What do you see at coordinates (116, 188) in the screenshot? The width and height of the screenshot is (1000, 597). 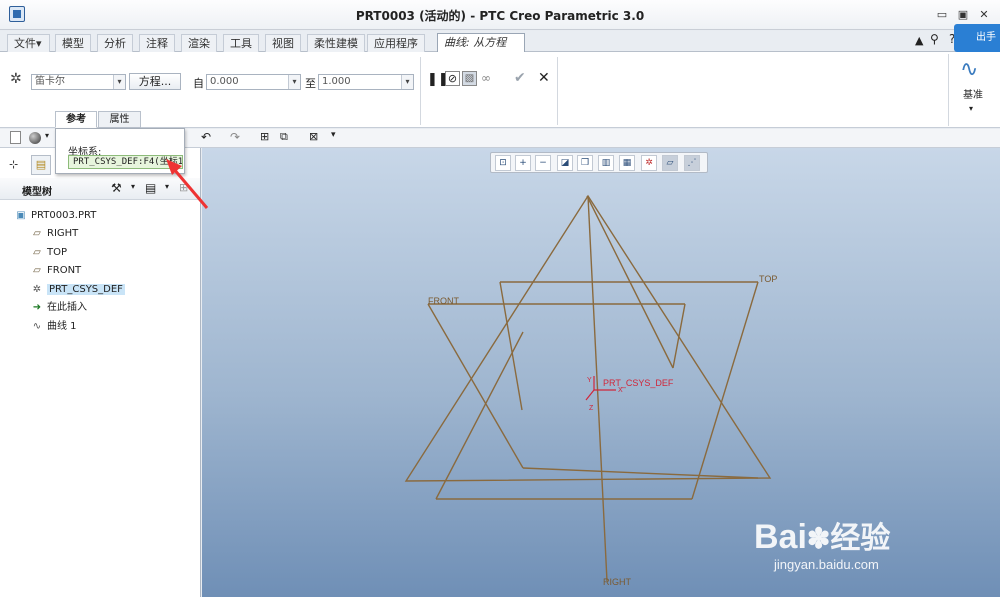 I see `tree-settings-icon: ⚒` at bounding box center [116, 188].